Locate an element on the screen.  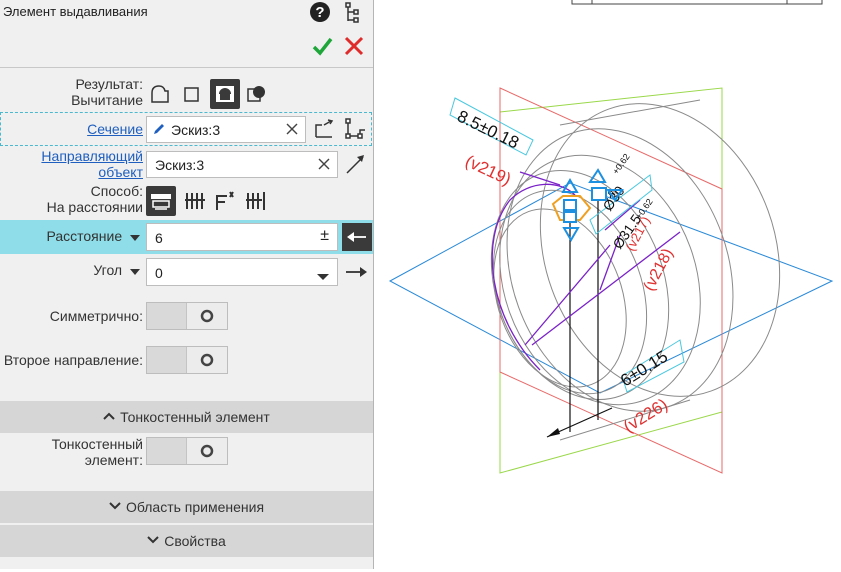
dim-bottom-text: 6±0.15 is located at coordinates (644, 369).